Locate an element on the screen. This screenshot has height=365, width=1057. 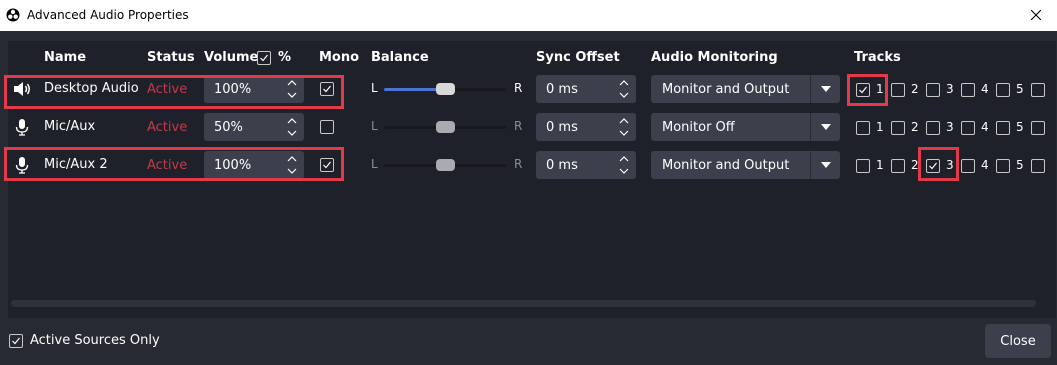
header-mono: Mono is located at coordinates (339, 57).